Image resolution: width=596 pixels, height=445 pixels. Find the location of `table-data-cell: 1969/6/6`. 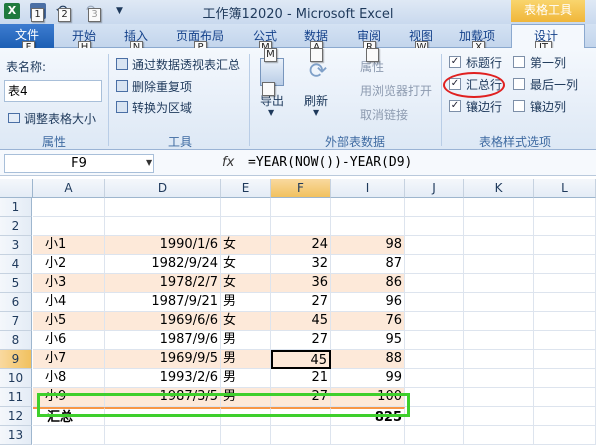

table-data-cell: 1969/6/6 is located at coordinates (163, 321).